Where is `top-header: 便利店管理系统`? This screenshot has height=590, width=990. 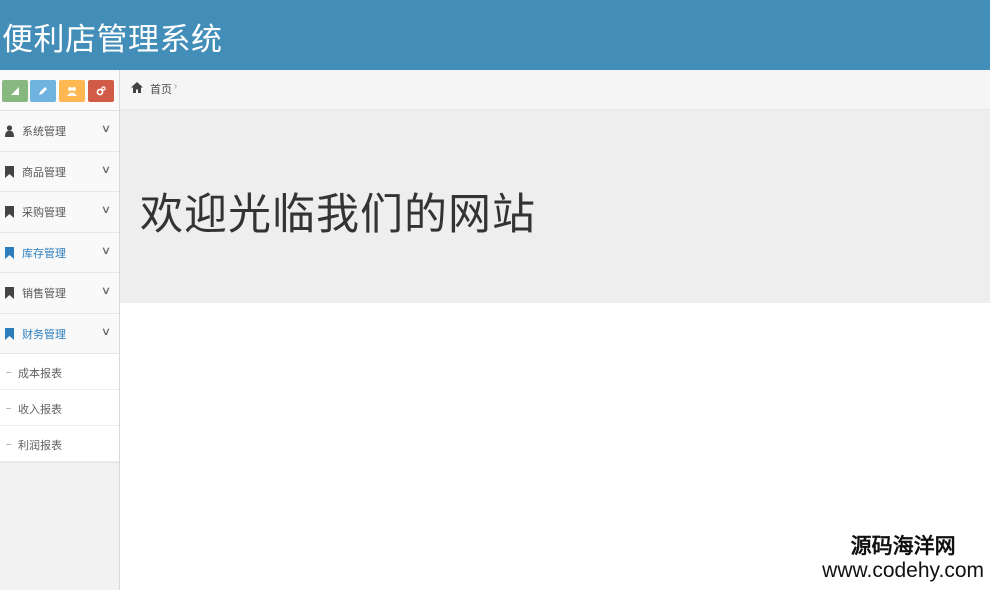 top-header: 便利店管理系统 is located at coordinates (495, 35).